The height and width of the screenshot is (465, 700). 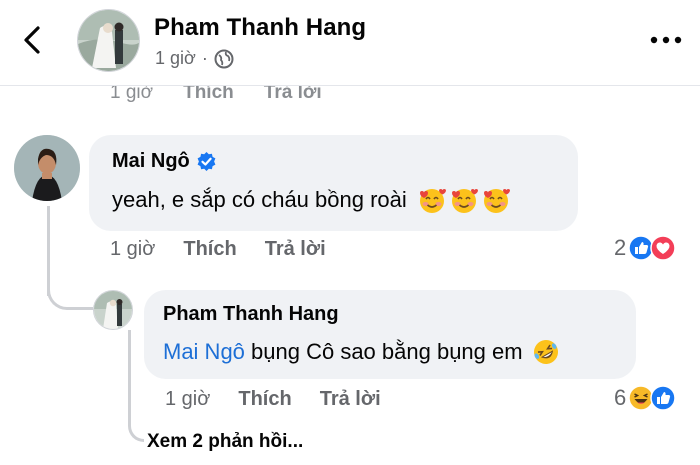 I want to click on reply-actions: 1 giờ Thích Trả lời, so click(x=273, y=399).